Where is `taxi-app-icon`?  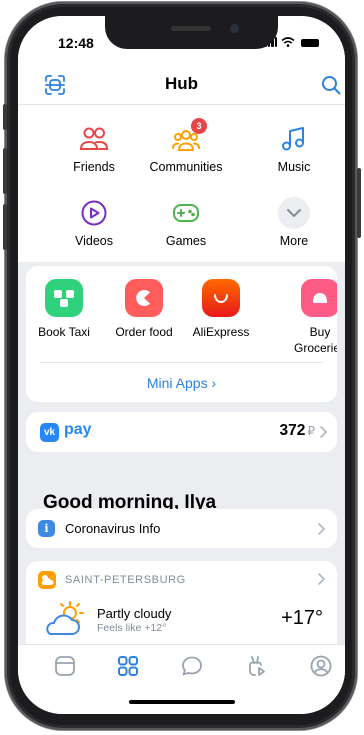 taxi-app-icon is located at coordinates (64, 298).